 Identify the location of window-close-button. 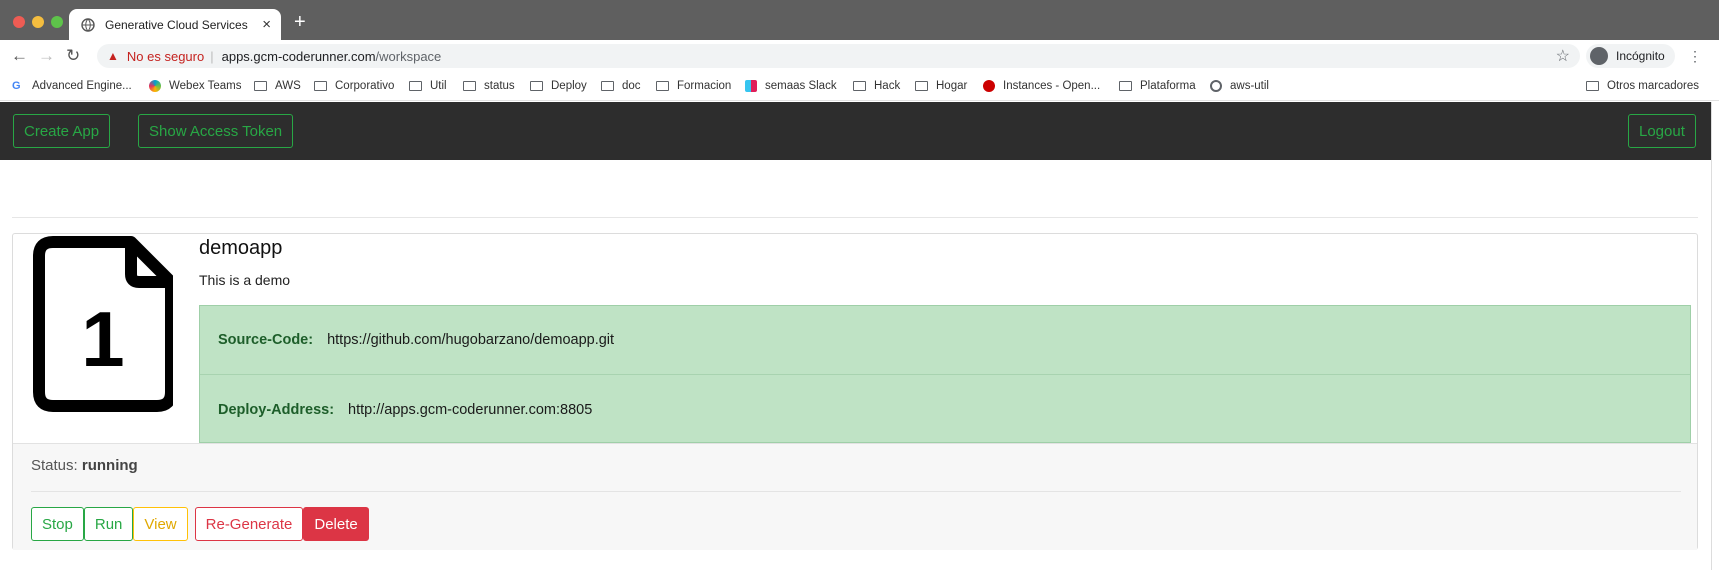
(19, 22).